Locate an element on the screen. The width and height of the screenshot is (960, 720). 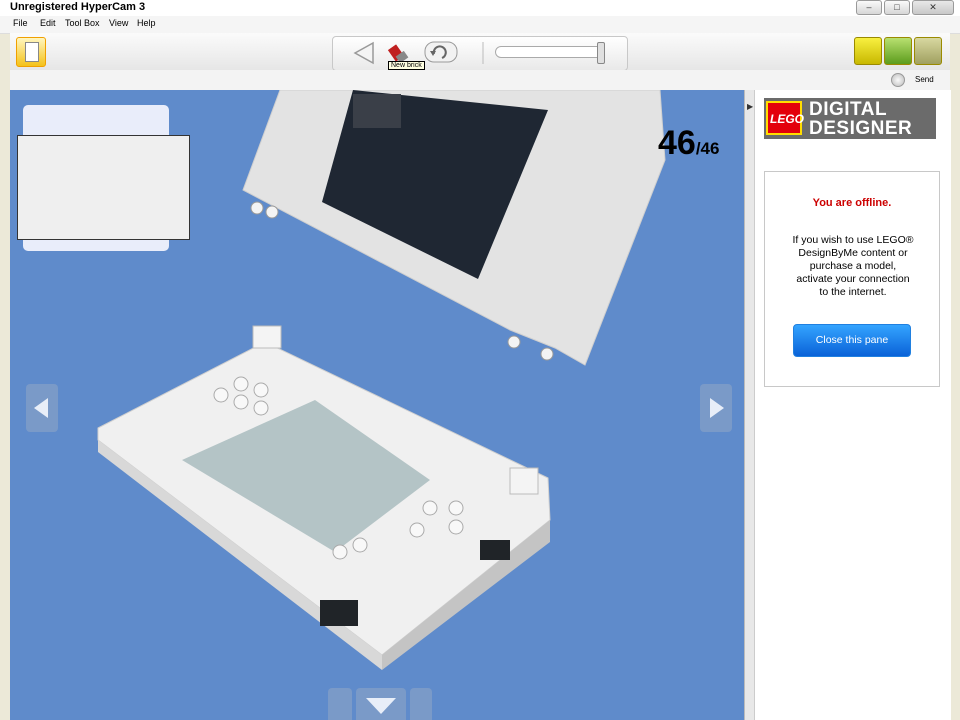
zoom-slider is located at coordinates (550, 52).